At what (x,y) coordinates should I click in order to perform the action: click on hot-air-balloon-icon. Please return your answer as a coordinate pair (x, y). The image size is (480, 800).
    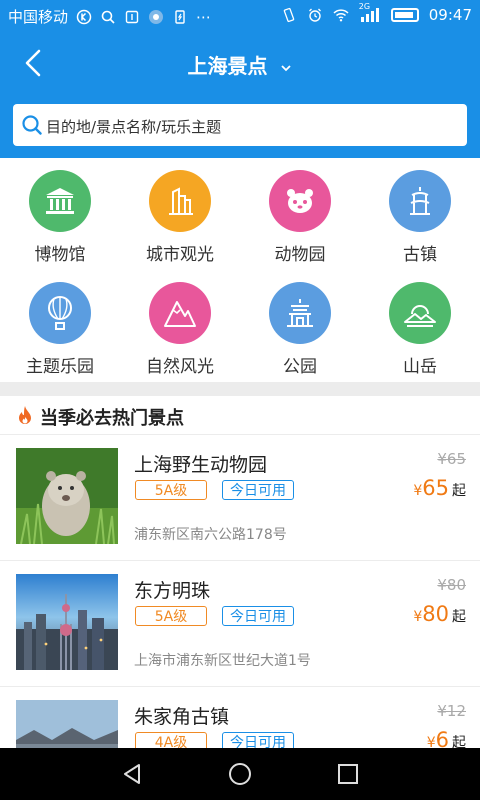
    Looking at the image, I should click on (60, 313).